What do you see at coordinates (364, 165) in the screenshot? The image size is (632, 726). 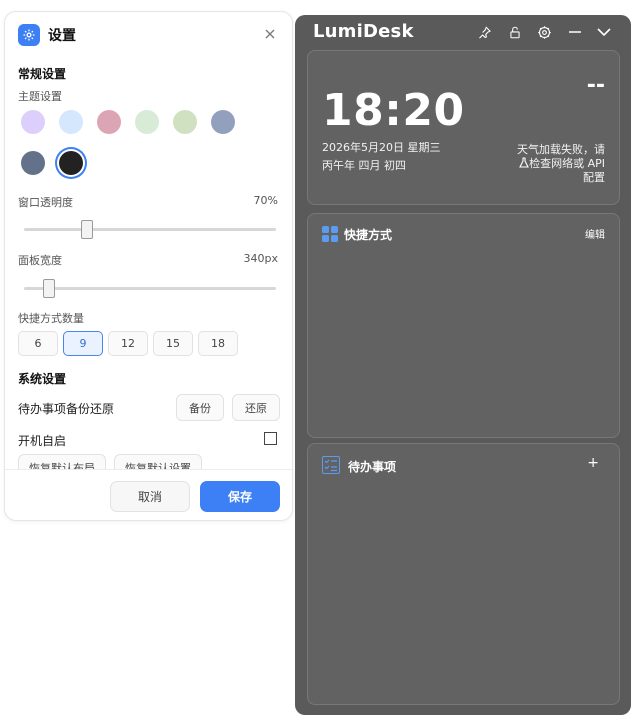 I see `lunar-date-text: 丙午年 四月 初四` at bounding box center [364, 165].